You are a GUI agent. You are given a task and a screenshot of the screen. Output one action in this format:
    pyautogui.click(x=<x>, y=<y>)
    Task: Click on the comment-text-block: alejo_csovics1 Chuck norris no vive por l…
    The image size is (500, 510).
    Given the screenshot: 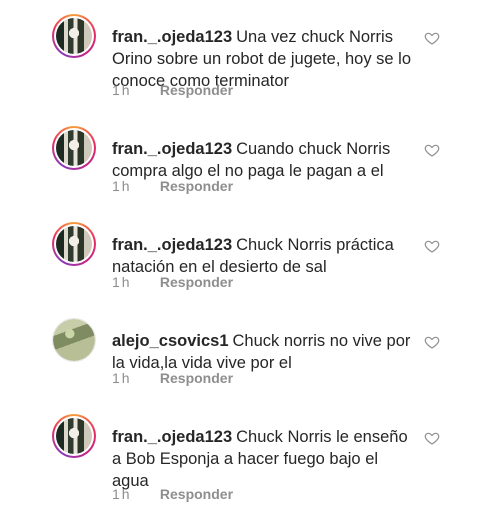 What is the action you would take?
    pyautogui.click(x=262, y=352)
    